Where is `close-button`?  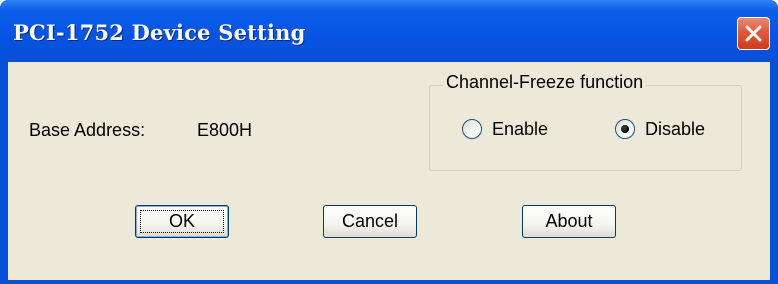
close-button is located at coordinates (753, 33).